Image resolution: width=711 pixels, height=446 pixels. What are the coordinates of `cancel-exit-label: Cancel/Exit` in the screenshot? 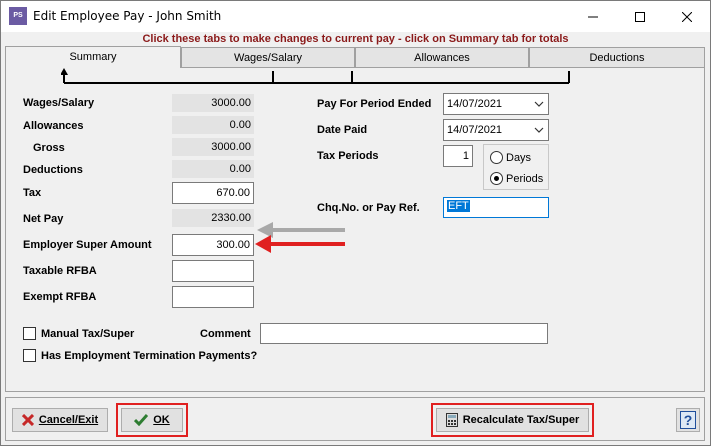 It's located at (68, 420).